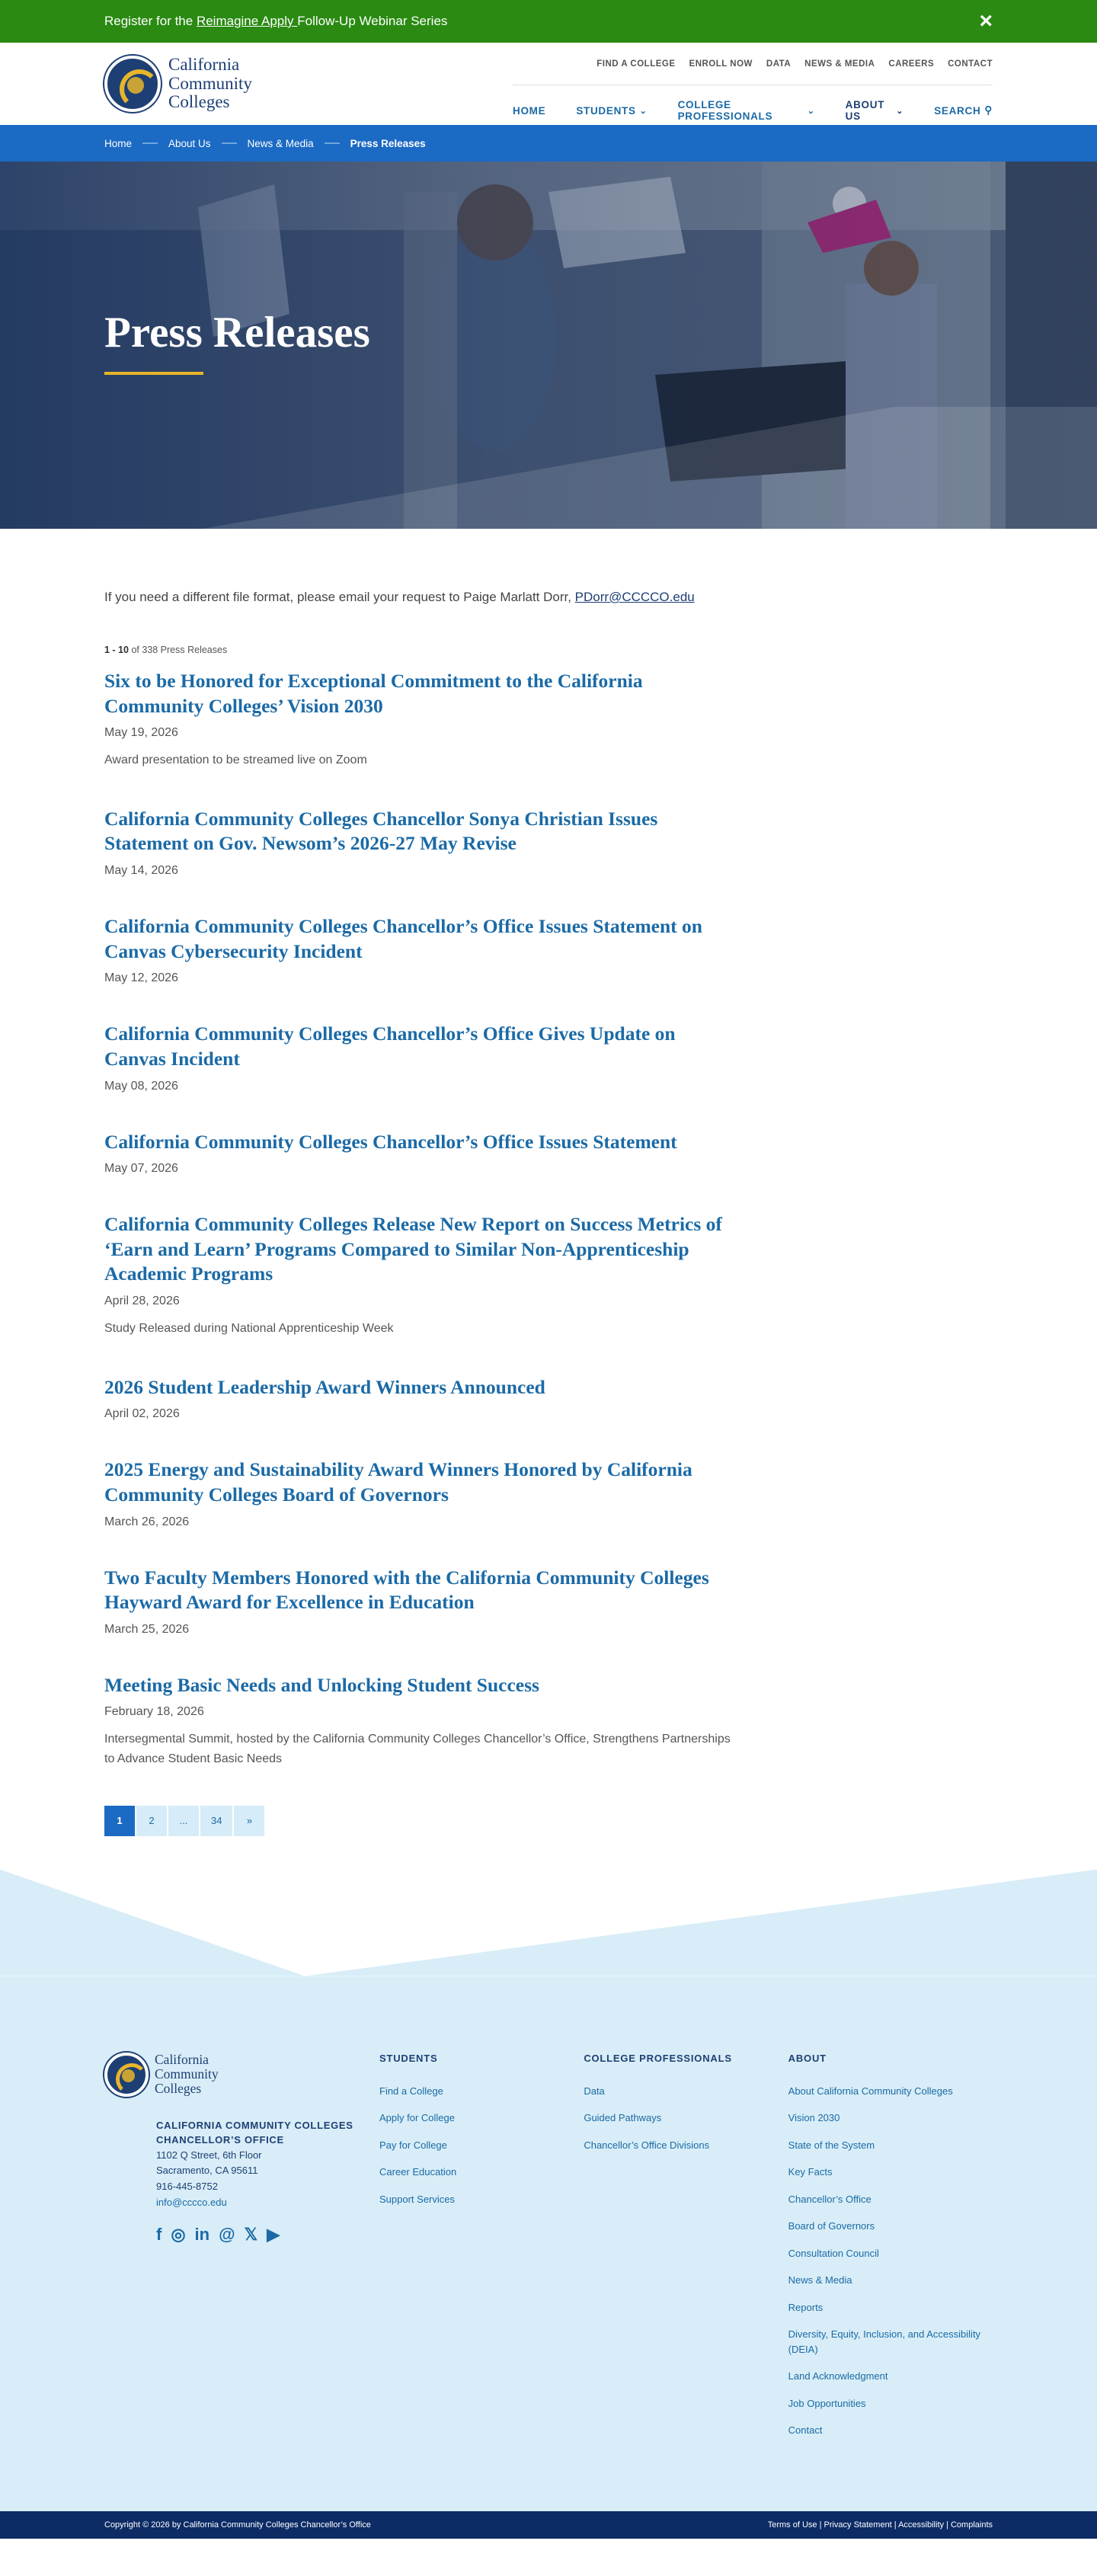 The height and width of the screenshot is (2576, 1097). I want to click on footer-link: Reports, so click(890, 2307).